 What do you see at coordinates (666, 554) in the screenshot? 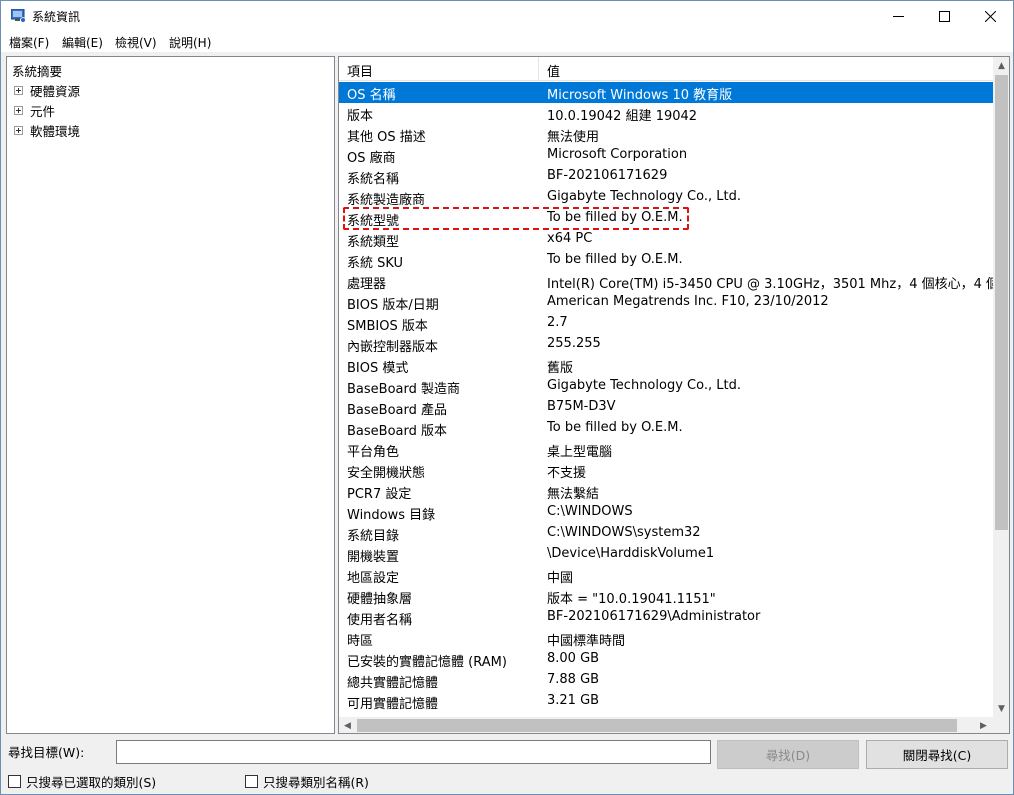
I see `list-row: 開機裝置 \Device\HarddiskVolume1` at bounding box center [666, 554].